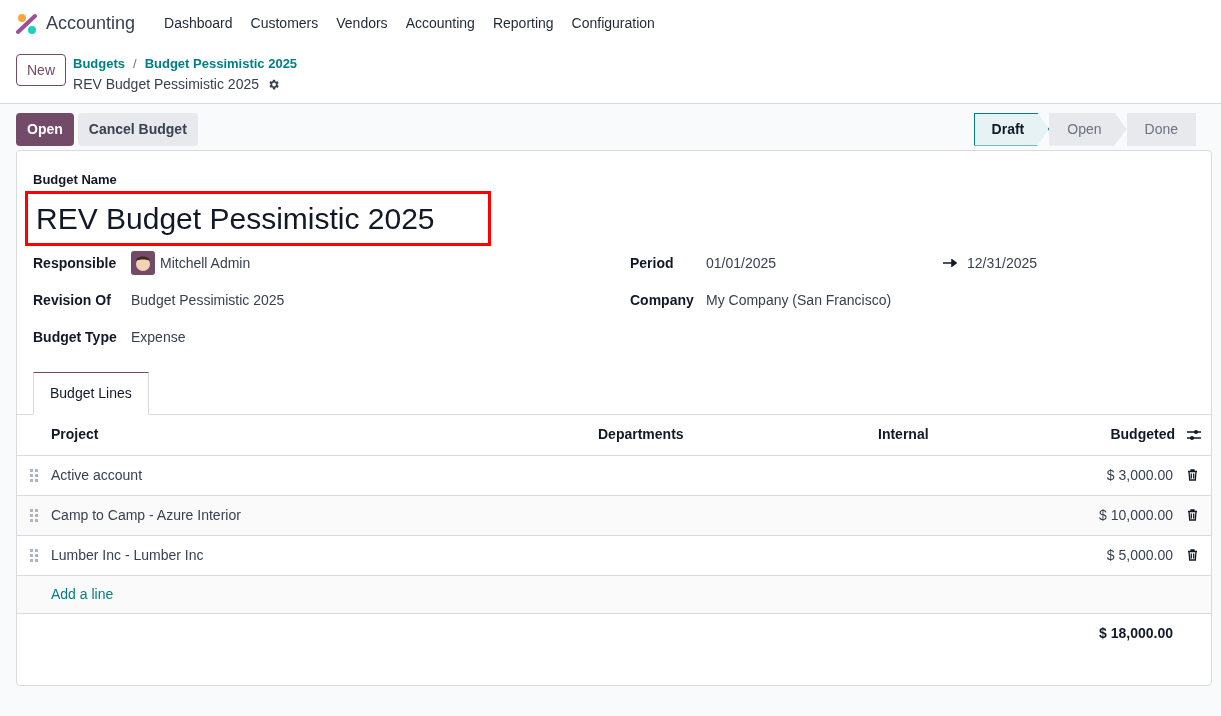 The width and height of the screenshot is (1221, 716). What do you see at coordinates (146, 515) in the screenshot?
I see `table-cell-text: Camp to Camp - Azure Interior` at bounding box center [146, 515].